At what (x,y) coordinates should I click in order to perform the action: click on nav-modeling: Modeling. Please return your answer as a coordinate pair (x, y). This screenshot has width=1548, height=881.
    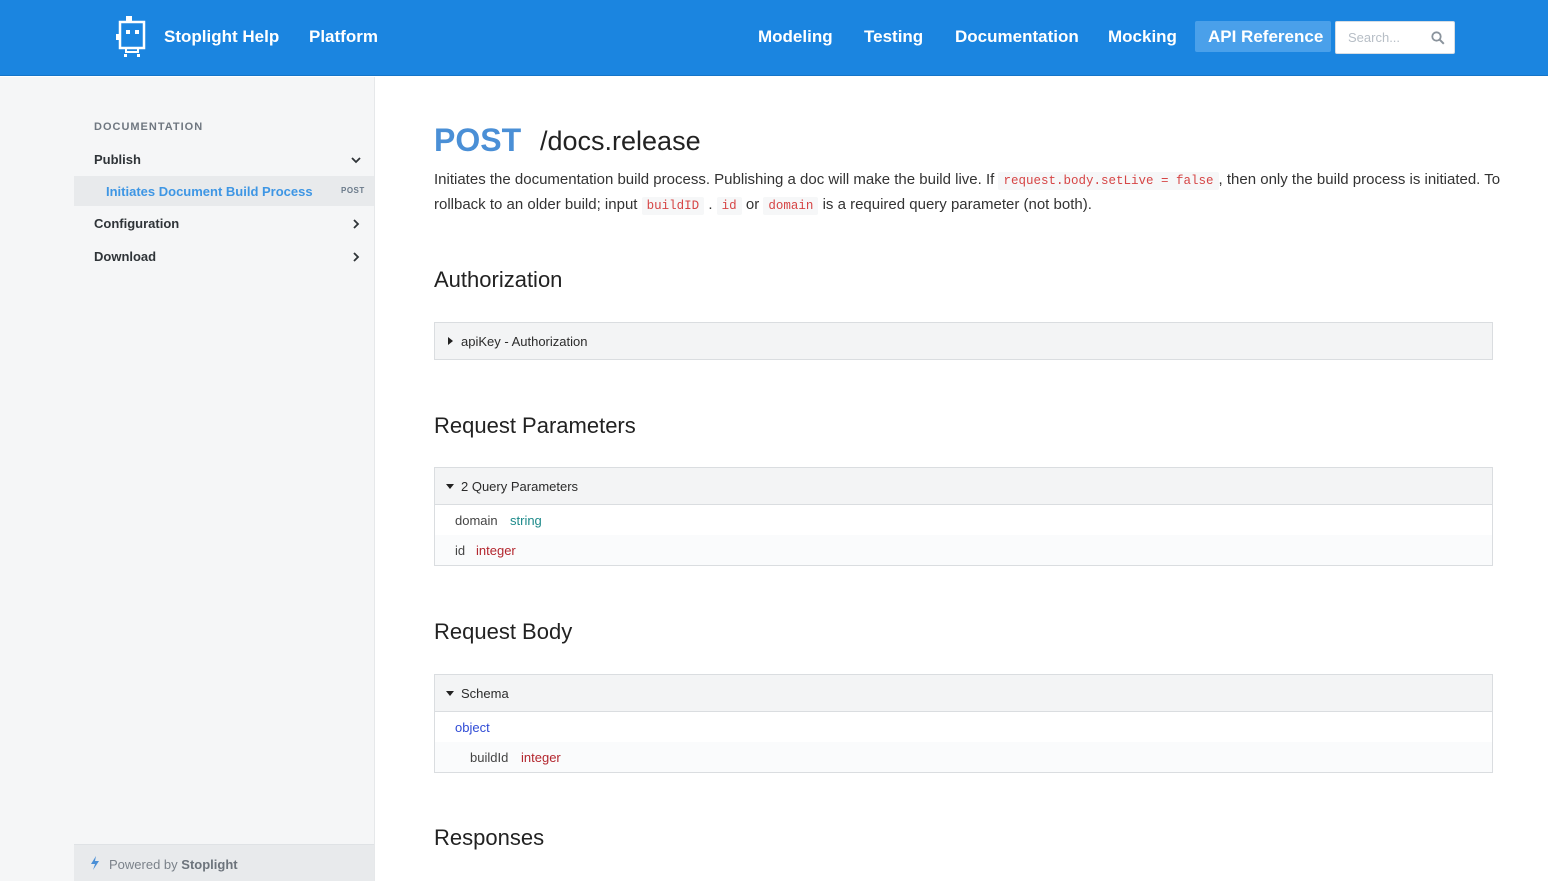
    Looking at the image, I should click on (795, 37).